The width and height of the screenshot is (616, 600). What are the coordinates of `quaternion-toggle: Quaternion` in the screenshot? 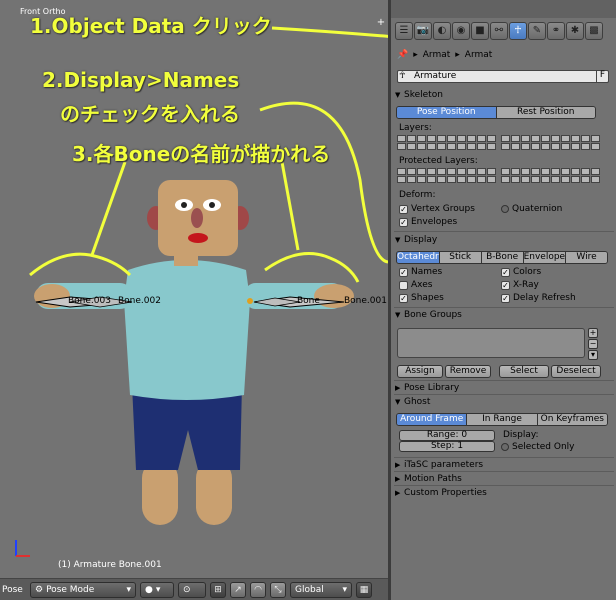 It's located at (531, 209).